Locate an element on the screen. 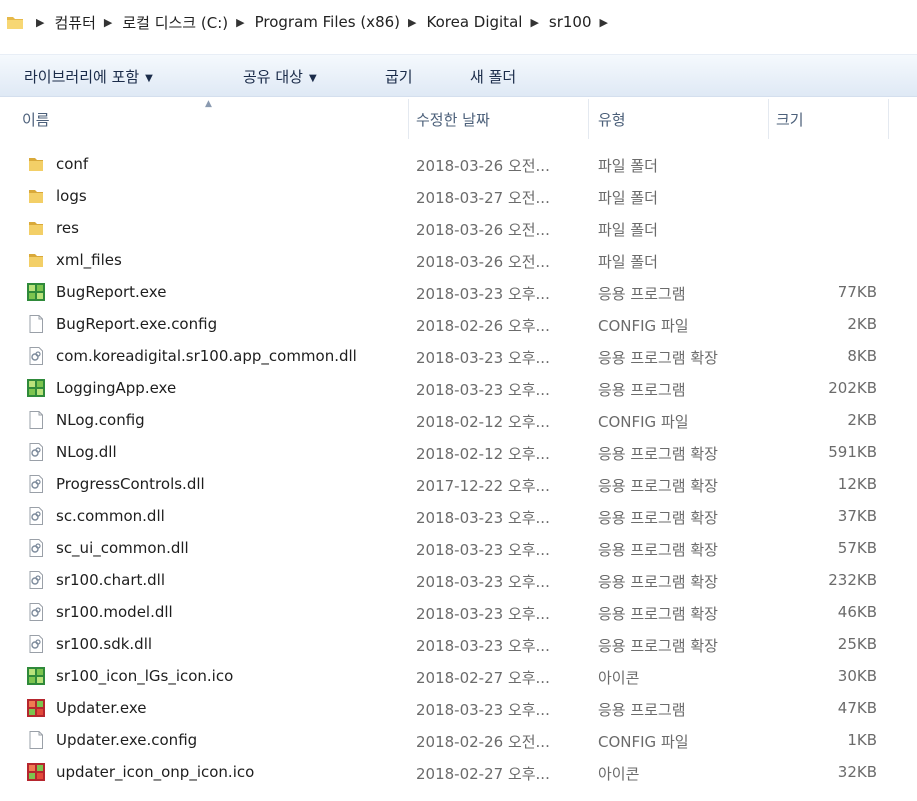 Image resolution: width=917 pixels, height=801 pixels. file-row: NLog.dll 2018-02-12 오후... 응용 프로그램 확장 591KB is located at coordinates (458, 452).